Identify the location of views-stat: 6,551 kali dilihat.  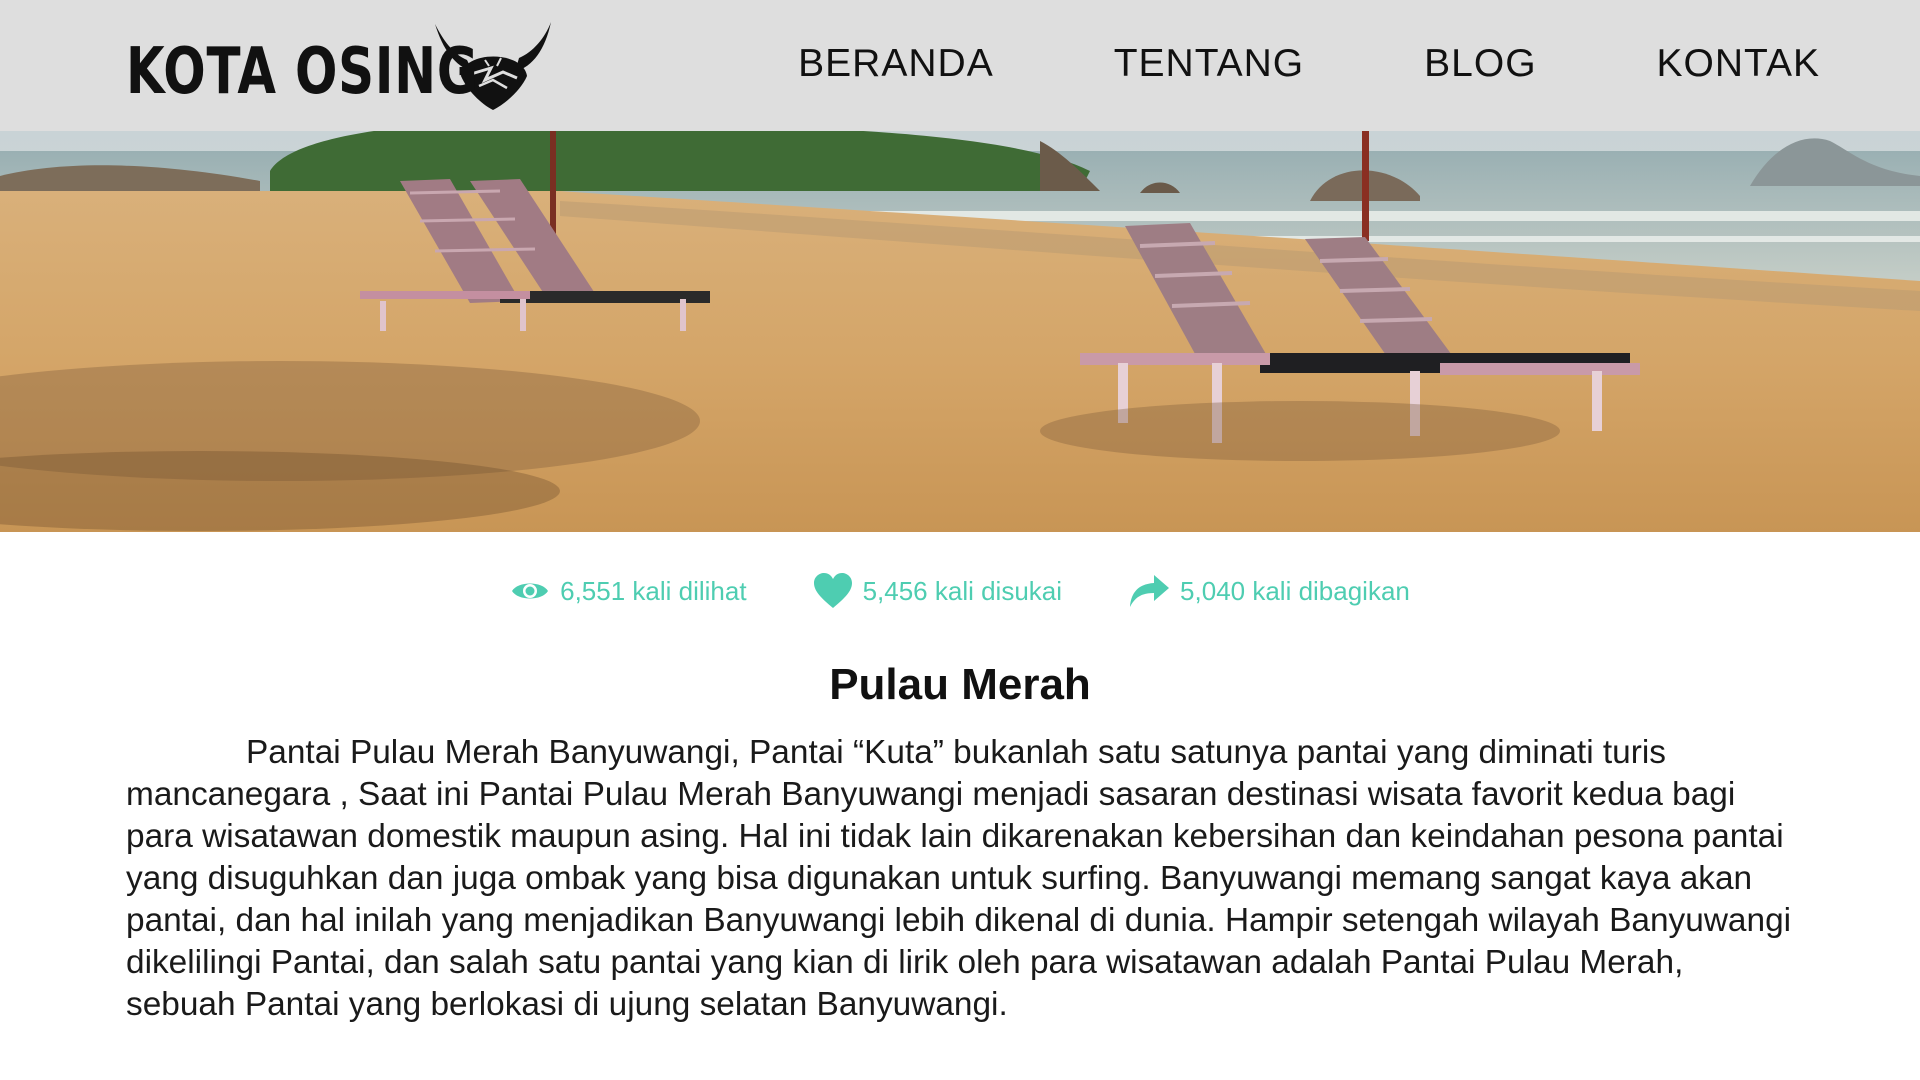
(628, 591).